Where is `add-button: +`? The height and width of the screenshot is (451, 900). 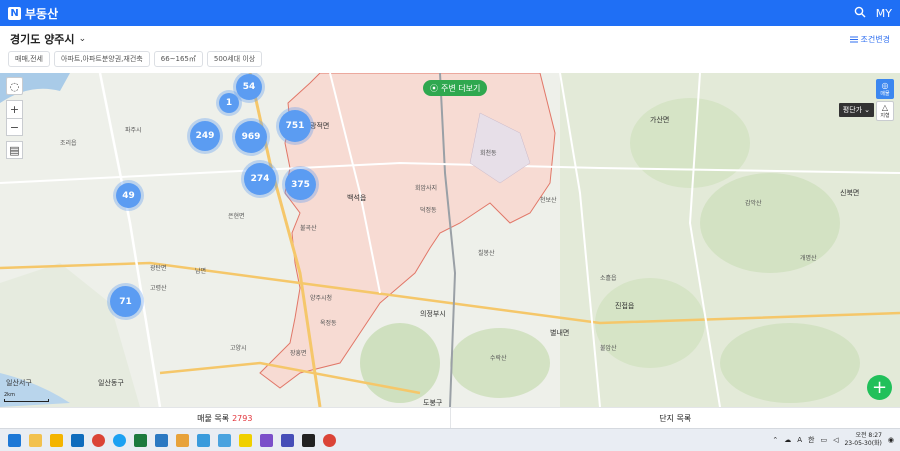 add-button: + is located at coordinates (879, 387).